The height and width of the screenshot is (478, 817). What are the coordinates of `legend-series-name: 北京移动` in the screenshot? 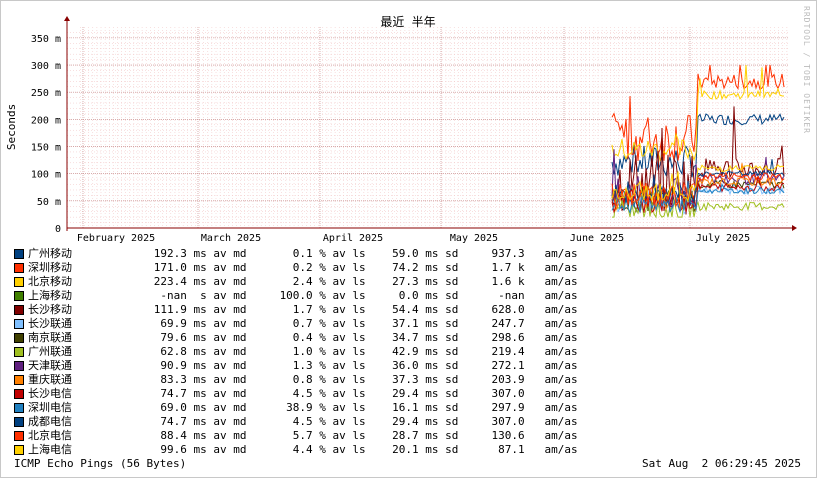 It's located at (50, 281).